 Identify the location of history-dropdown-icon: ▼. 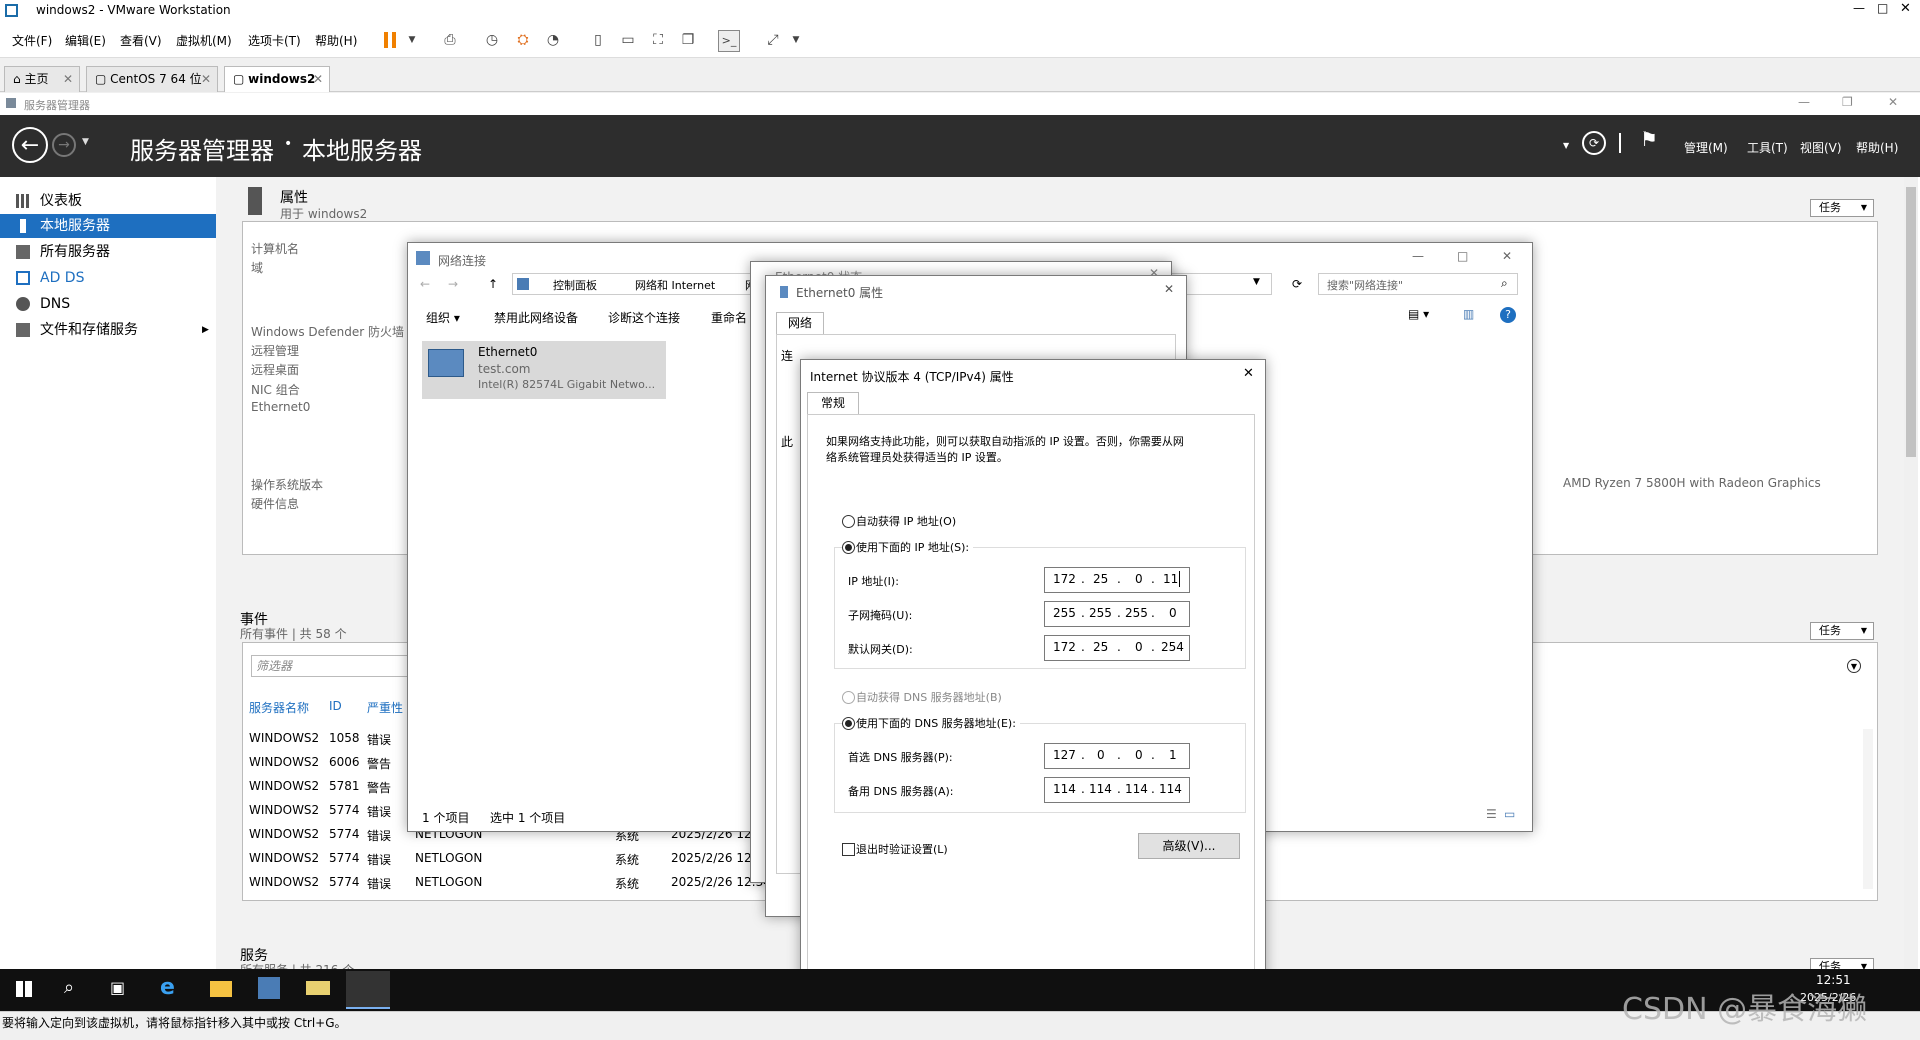
(85, 142).